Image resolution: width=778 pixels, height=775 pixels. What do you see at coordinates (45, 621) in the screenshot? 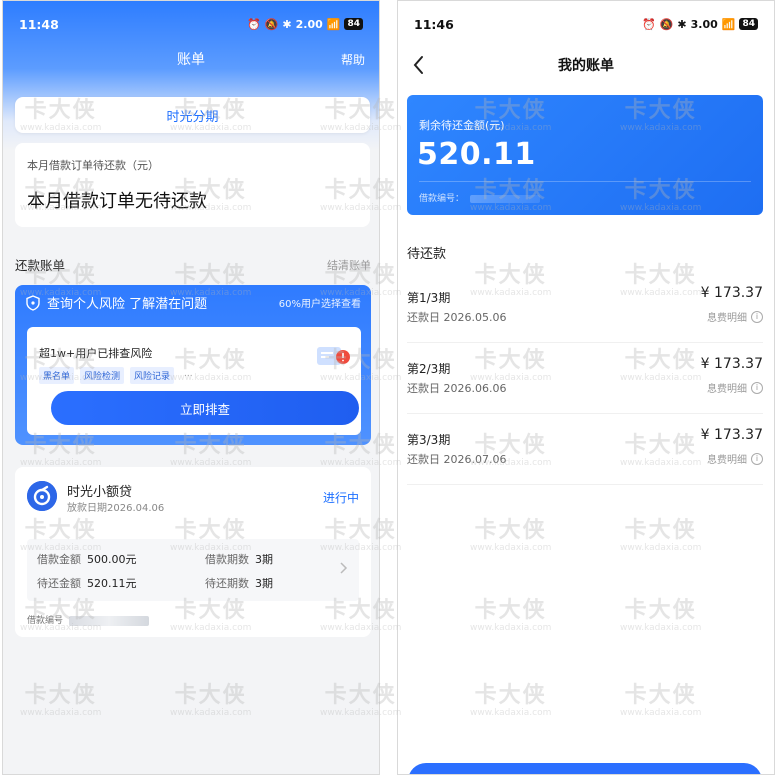
I see `loan-number-label: 借款编号` at bounding box center [45, 621].